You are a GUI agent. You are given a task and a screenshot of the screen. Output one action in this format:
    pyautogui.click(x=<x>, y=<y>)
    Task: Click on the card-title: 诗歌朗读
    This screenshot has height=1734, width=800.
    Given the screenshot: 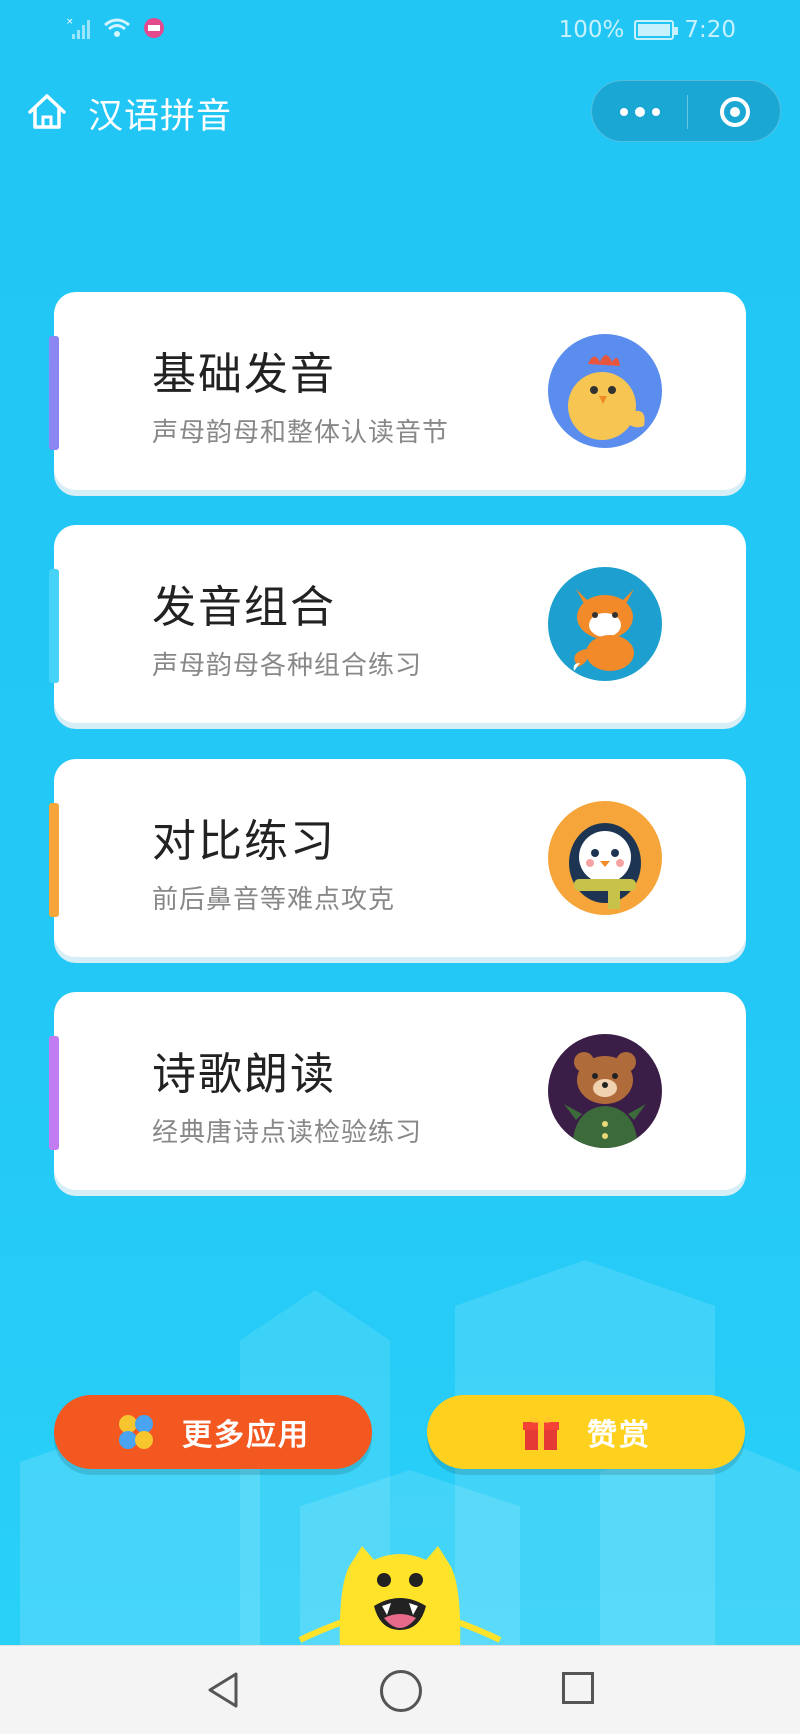 What is the action you would take?
    pyautogui.click(x=244, y=1074)
    